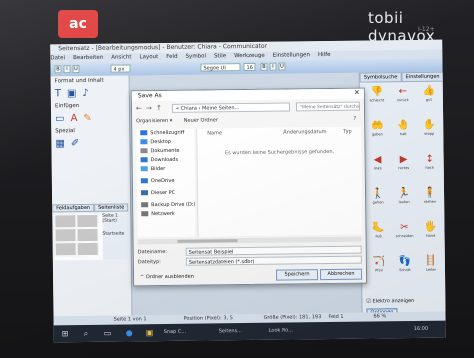 This screenshot has height=358, width=474. Describe the element at coordinates (336, 317) in the screenshot. I see `status-field: Feld 1` at that location.